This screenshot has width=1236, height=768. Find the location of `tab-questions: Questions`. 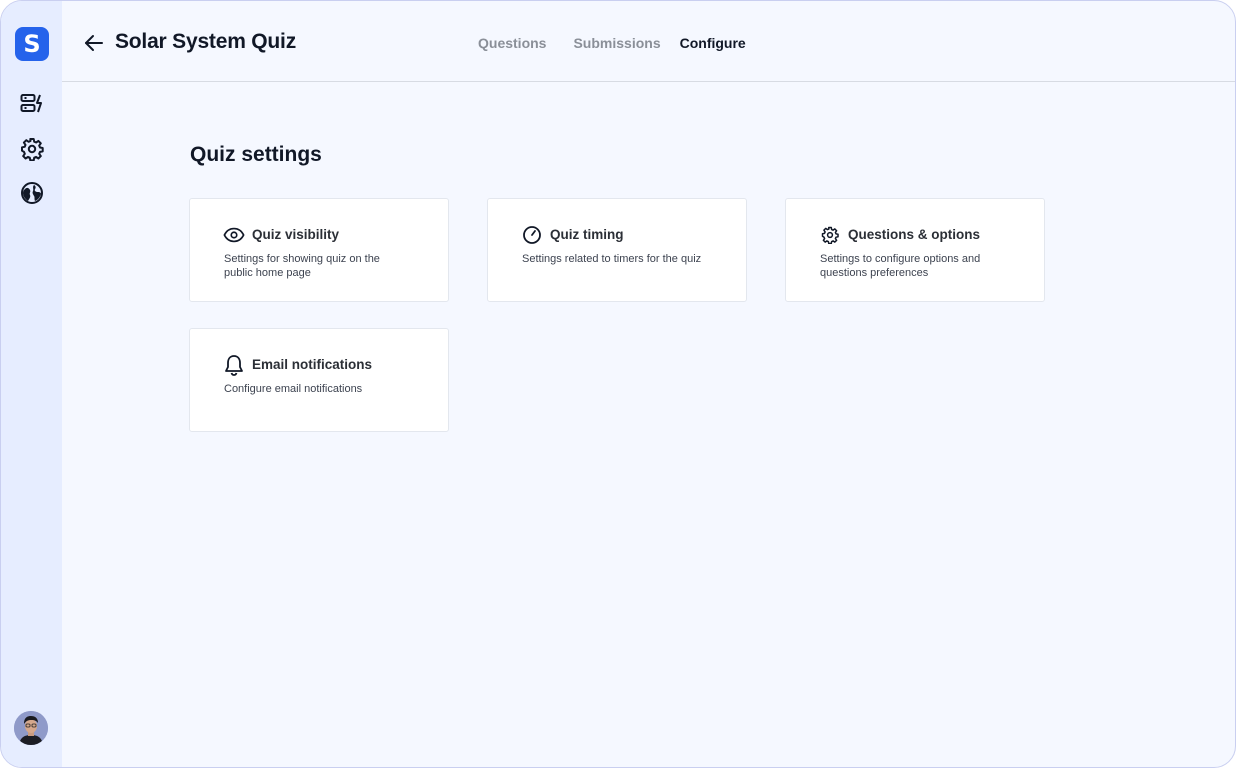

tab-questions: Questions is located at coordinates (512, 43).